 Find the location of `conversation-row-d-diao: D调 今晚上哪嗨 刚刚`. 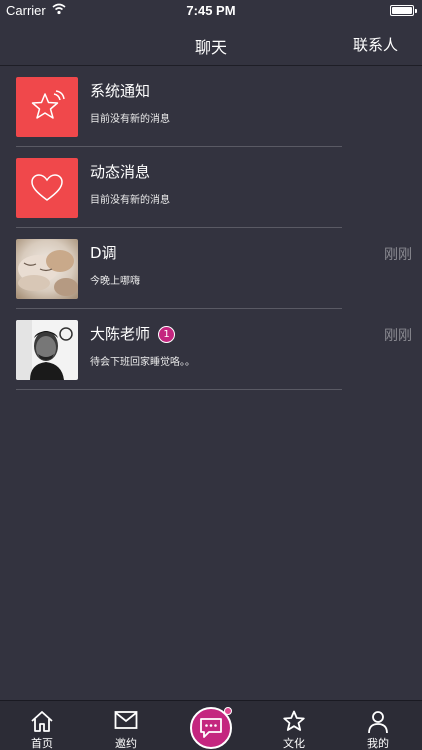

conversation-row-d-diao: D调 今晚上哪嗨 刚刚 is located at coordinates (211, 268).